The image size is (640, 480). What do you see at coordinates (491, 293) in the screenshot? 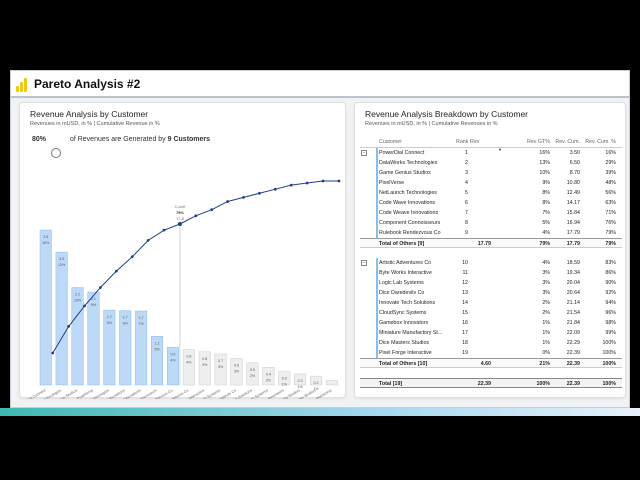
I see `table-row: Dice Daredevils Co130.603%20.6492%` at bounding box center [491, 293].